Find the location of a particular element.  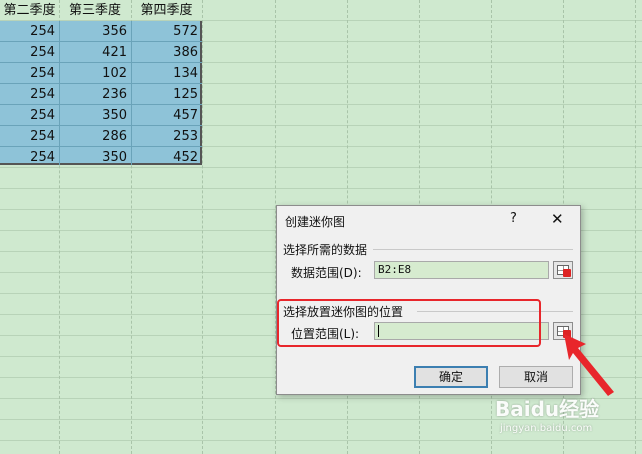

red-arrow-icon is located at coordinates (589, 365).